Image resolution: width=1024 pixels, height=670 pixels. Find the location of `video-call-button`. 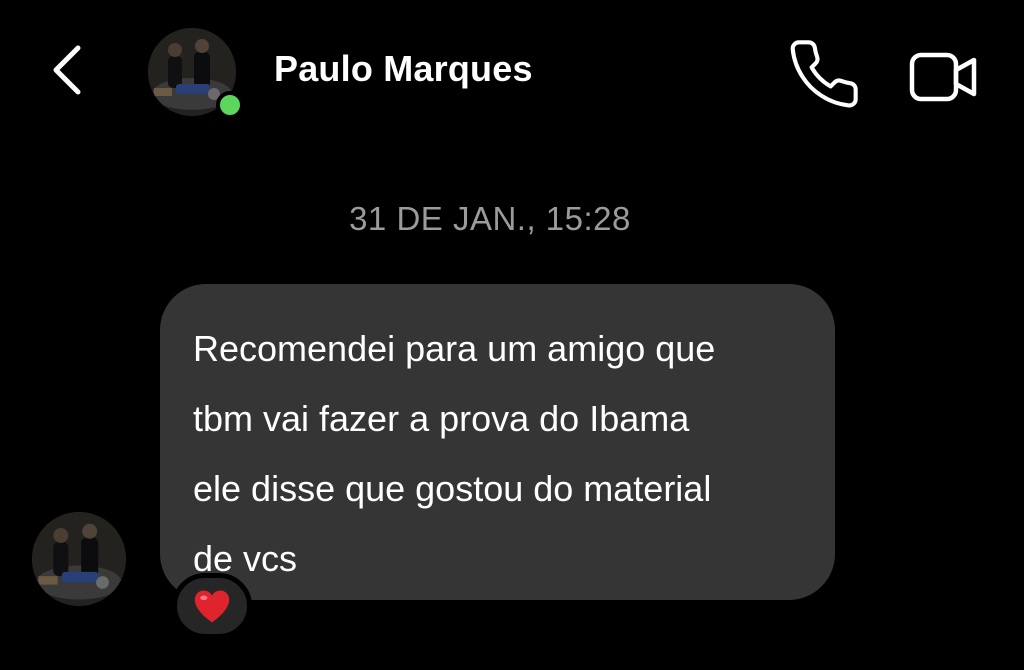

video-call-button is located at coordinates (944, 75).